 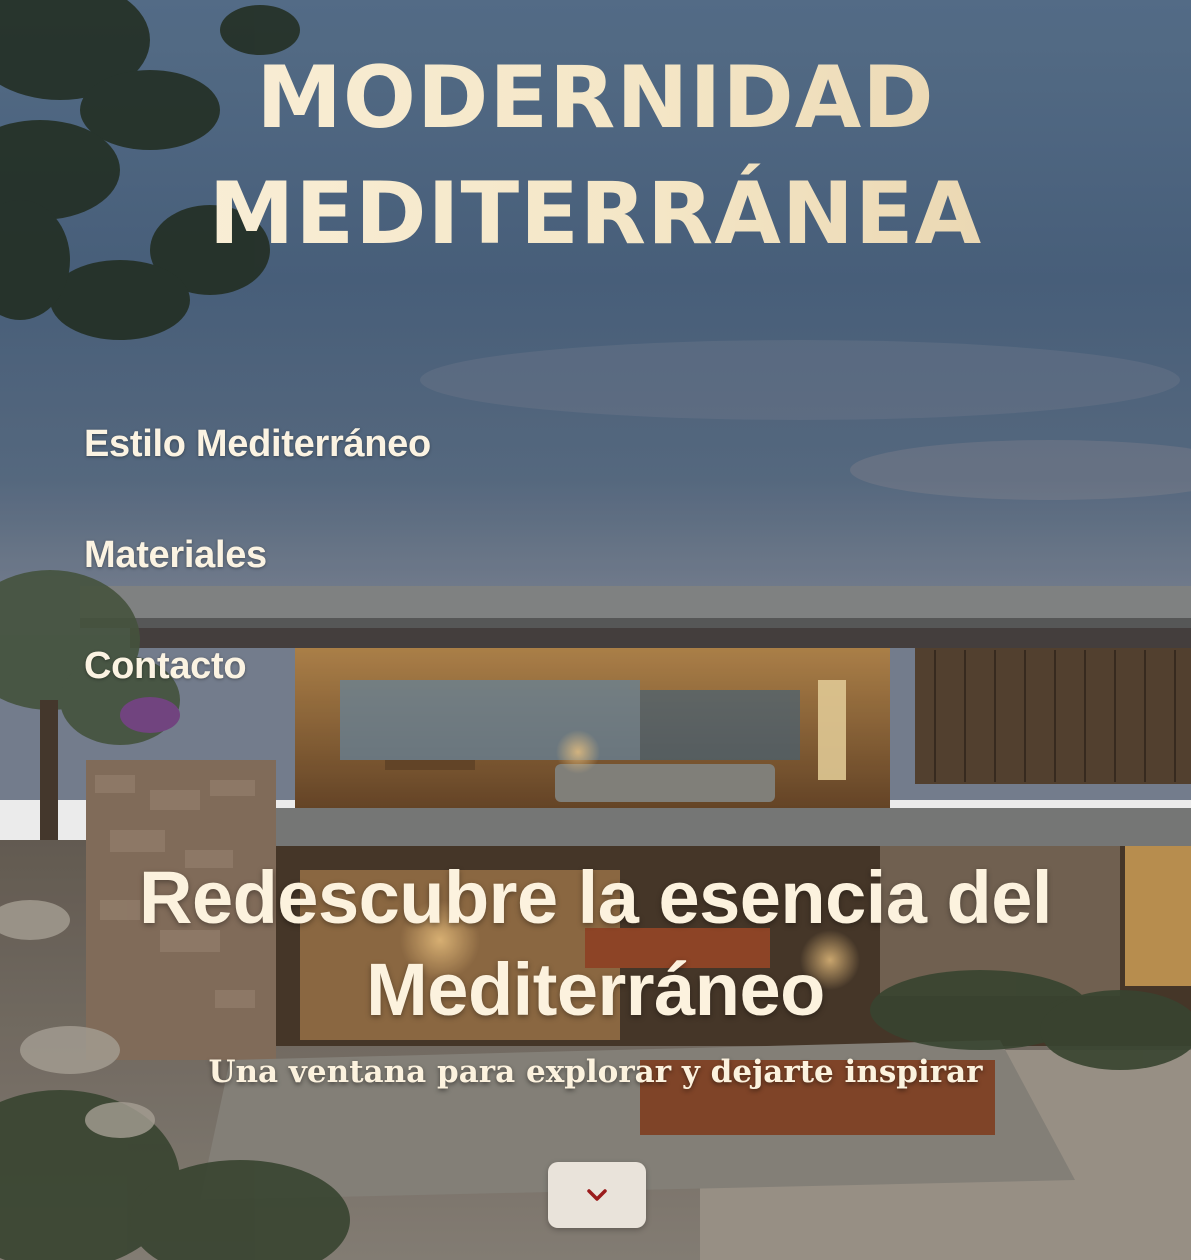 What do you see at coordinates (257, 555) in the screenshot?
I see `nav-link-materiales: Materiales` at bounding box center [257, 555].